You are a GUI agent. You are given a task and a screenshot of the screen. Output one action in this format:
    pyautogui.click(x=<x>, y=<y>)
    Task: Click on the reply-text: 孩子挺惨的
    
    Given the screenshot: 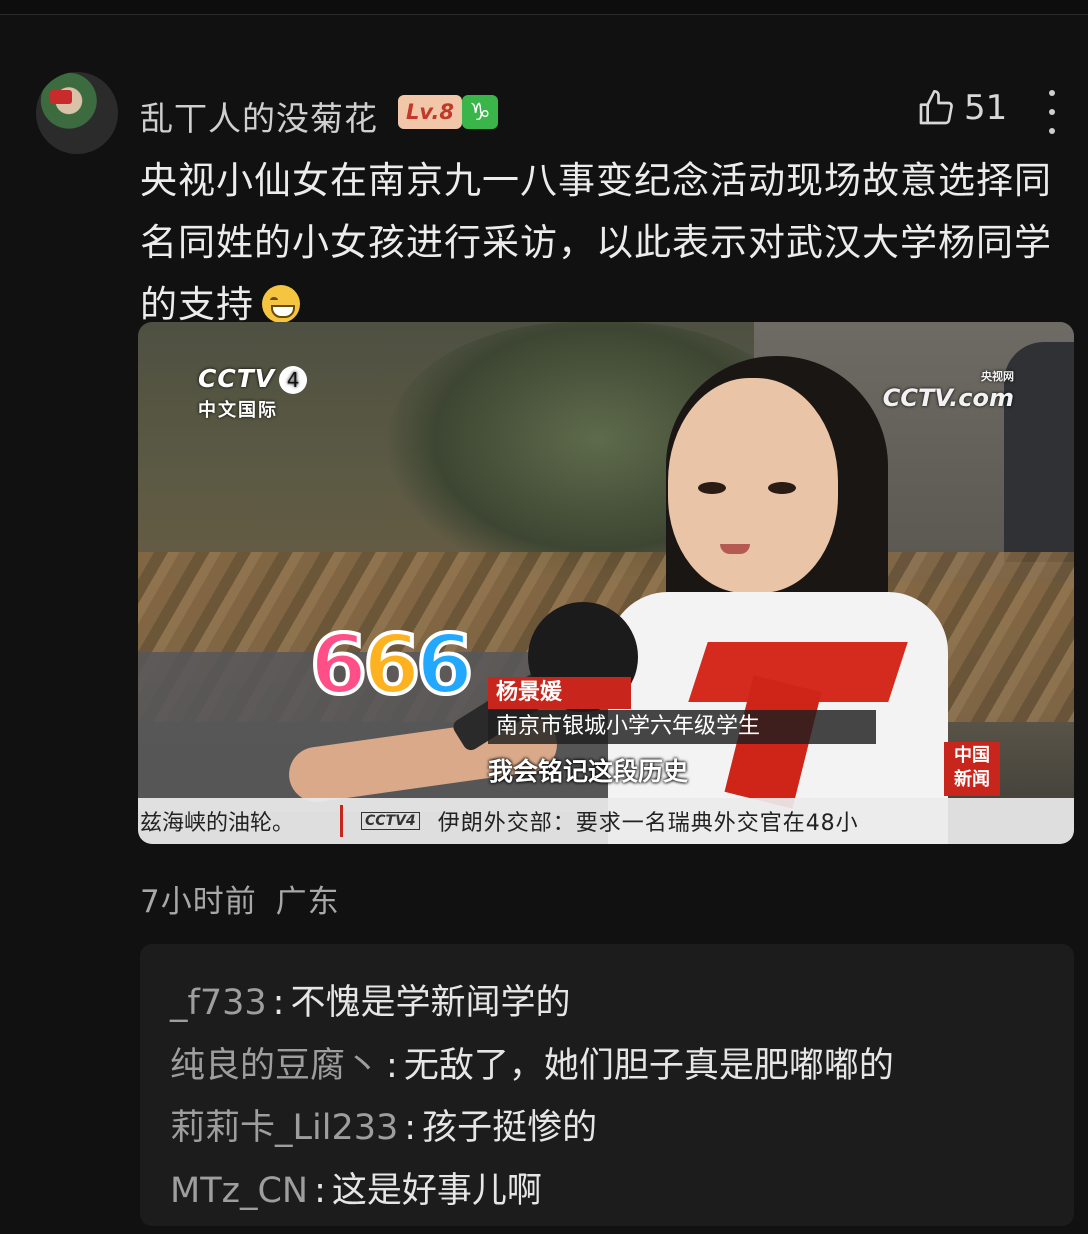 What is the action you would take?
    pyautogui.click(x=510, y=1128)
    